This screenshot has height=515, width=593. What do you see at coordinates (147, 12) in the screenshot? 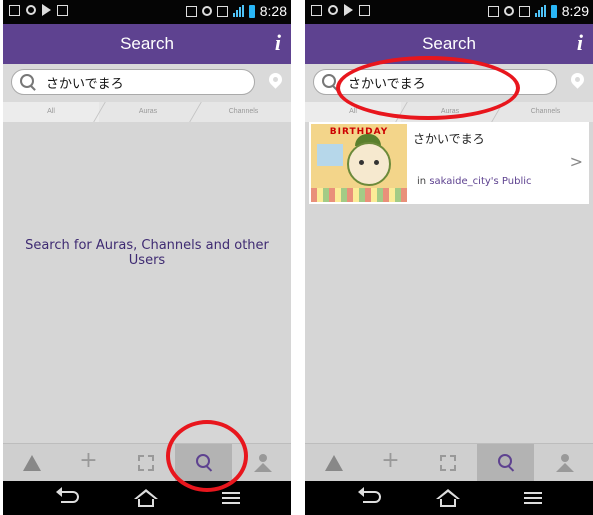
I see `status-bar: 8:28` at bounding box center [147, 12].